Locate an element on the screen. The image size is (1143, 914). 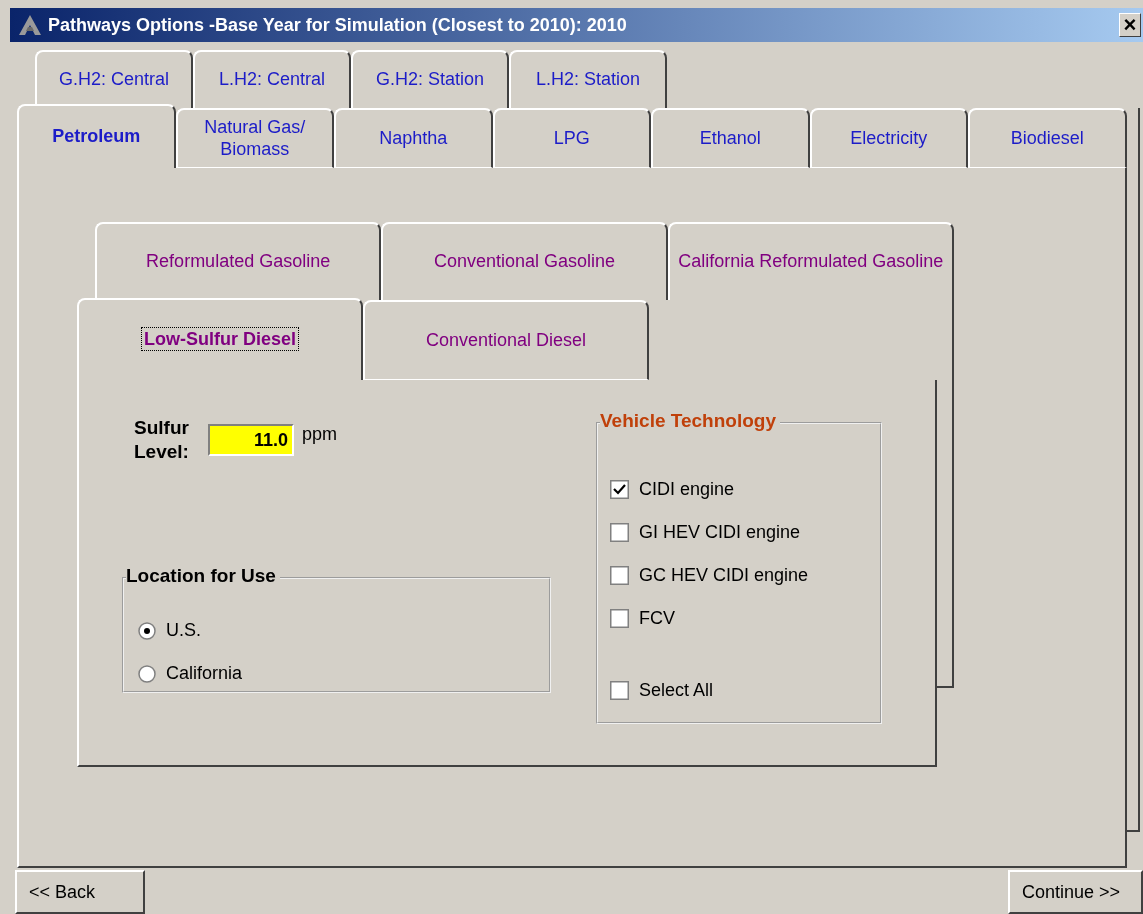
fuel-tab: Electricity is located at coordinates (888, 138).